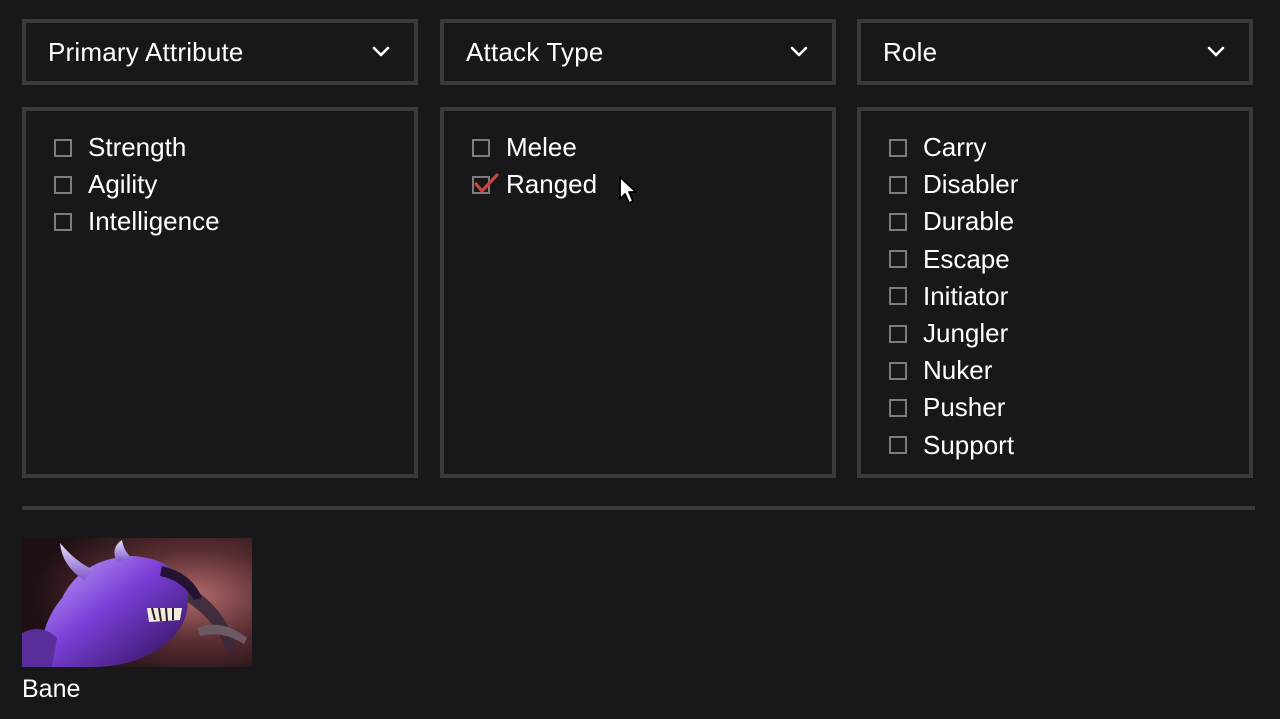 The image size is (1280, 719). Describe the element at coordinates (966, 258) in the screenshot. I see `option-label: Escape` at that location.